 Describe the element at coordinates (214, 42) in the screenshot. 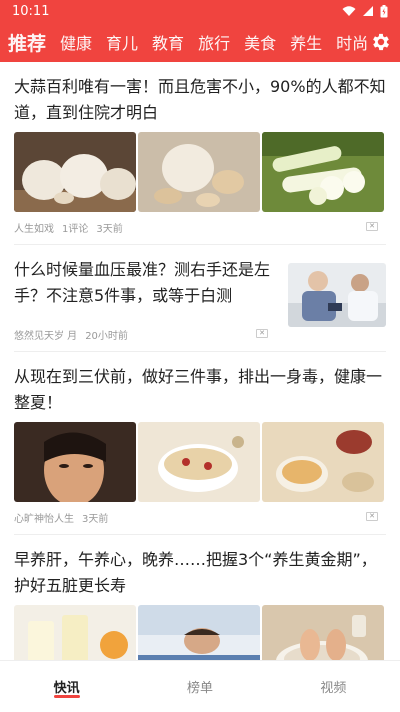

I see `tab-travel: 旅行` at that location.